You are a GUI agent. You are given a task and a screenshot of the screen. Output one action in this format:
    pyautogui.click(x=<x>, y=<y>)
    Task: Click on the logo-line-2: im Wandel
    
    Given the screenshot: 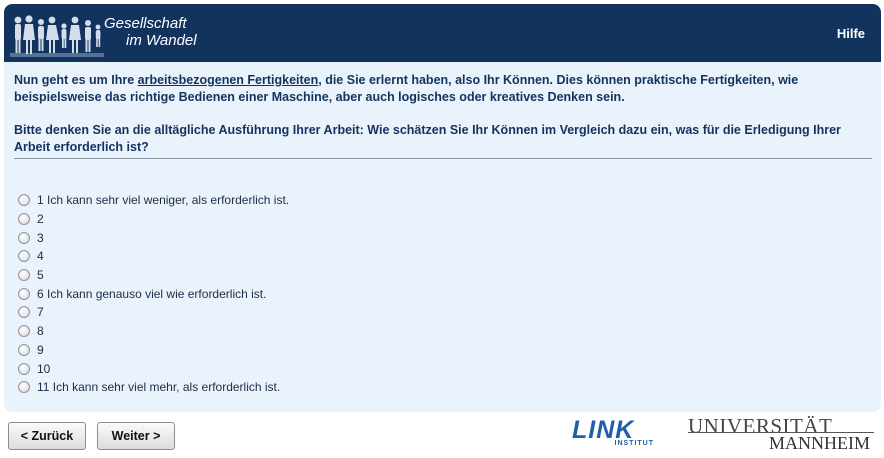 What is the action you would take?
    pyautogui.click(x=161, y=40)
    